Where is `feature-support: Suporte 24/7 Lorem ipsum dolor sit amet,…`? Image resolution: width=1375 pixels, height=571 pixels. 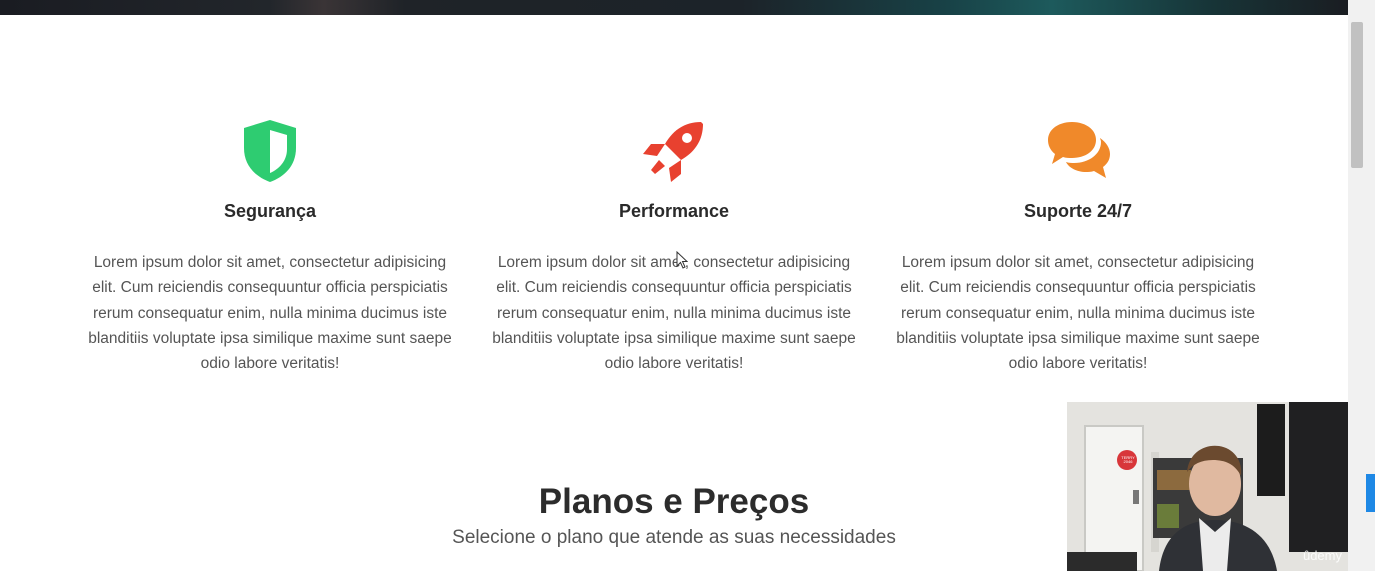 feature-support: Suporte 24/7 Lorem ipsum dolor sit amet,… is located at coordinates (1078, 247).